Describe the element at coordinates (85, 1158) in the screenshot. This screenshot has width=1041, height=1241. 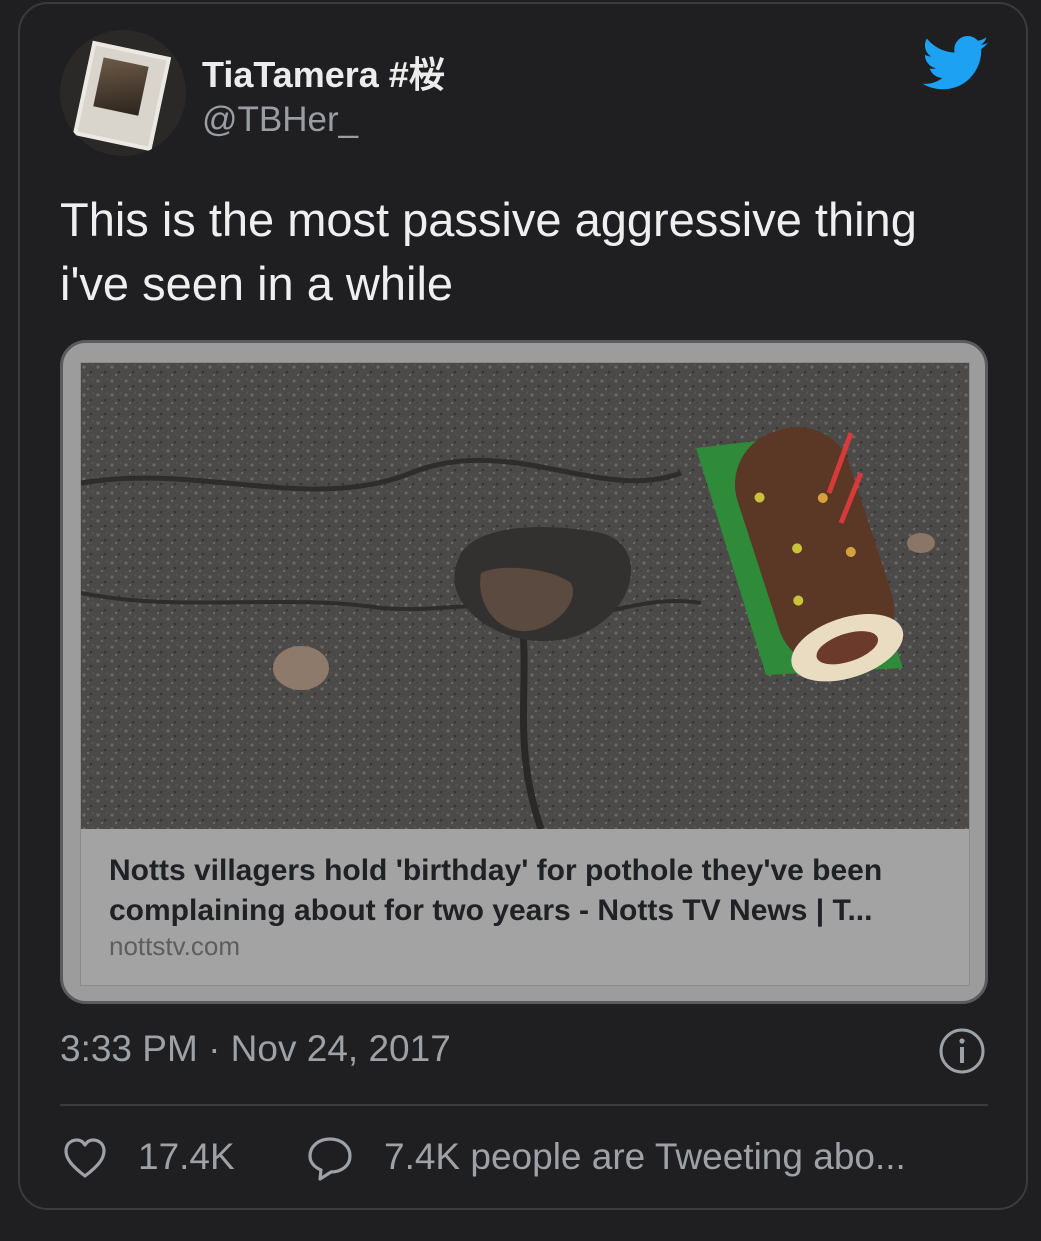
I see `heart-icon` at that location.